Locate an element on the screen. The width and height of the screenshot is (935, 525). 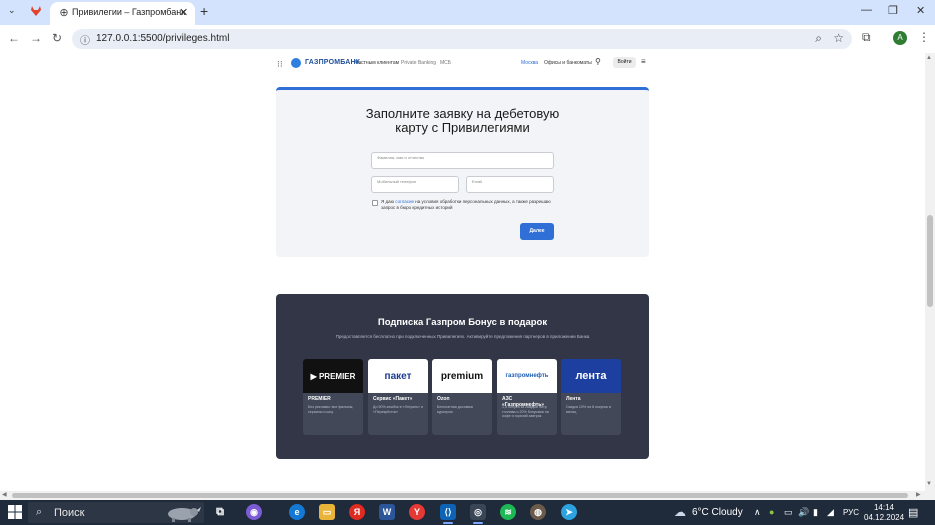
nav-link-offices: Офисы и банкоматы is located at coordinates (568, 63).